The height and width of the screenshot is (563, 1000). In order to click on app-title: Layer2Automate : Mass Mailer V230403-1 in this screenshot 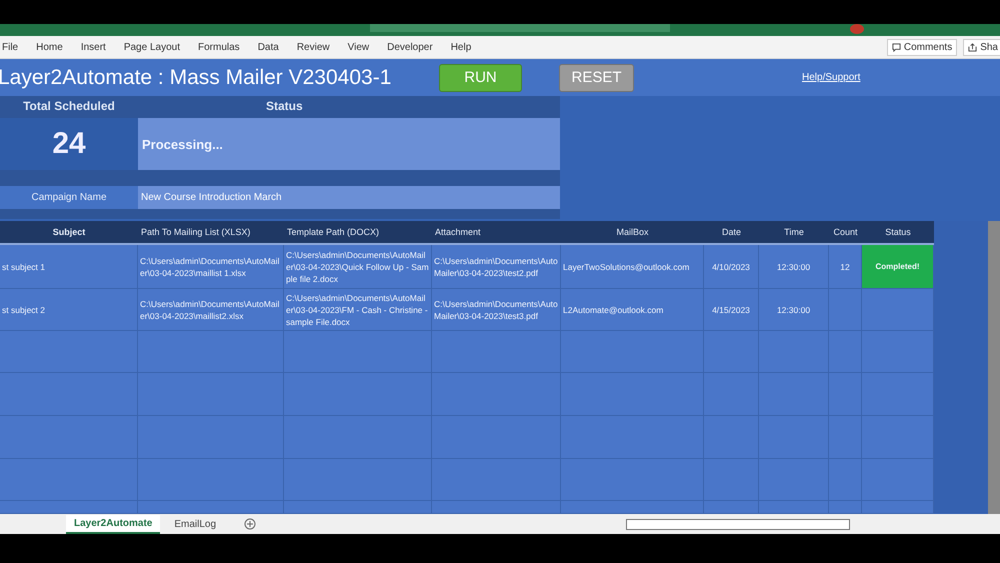, I will do `click(196, 78)`.